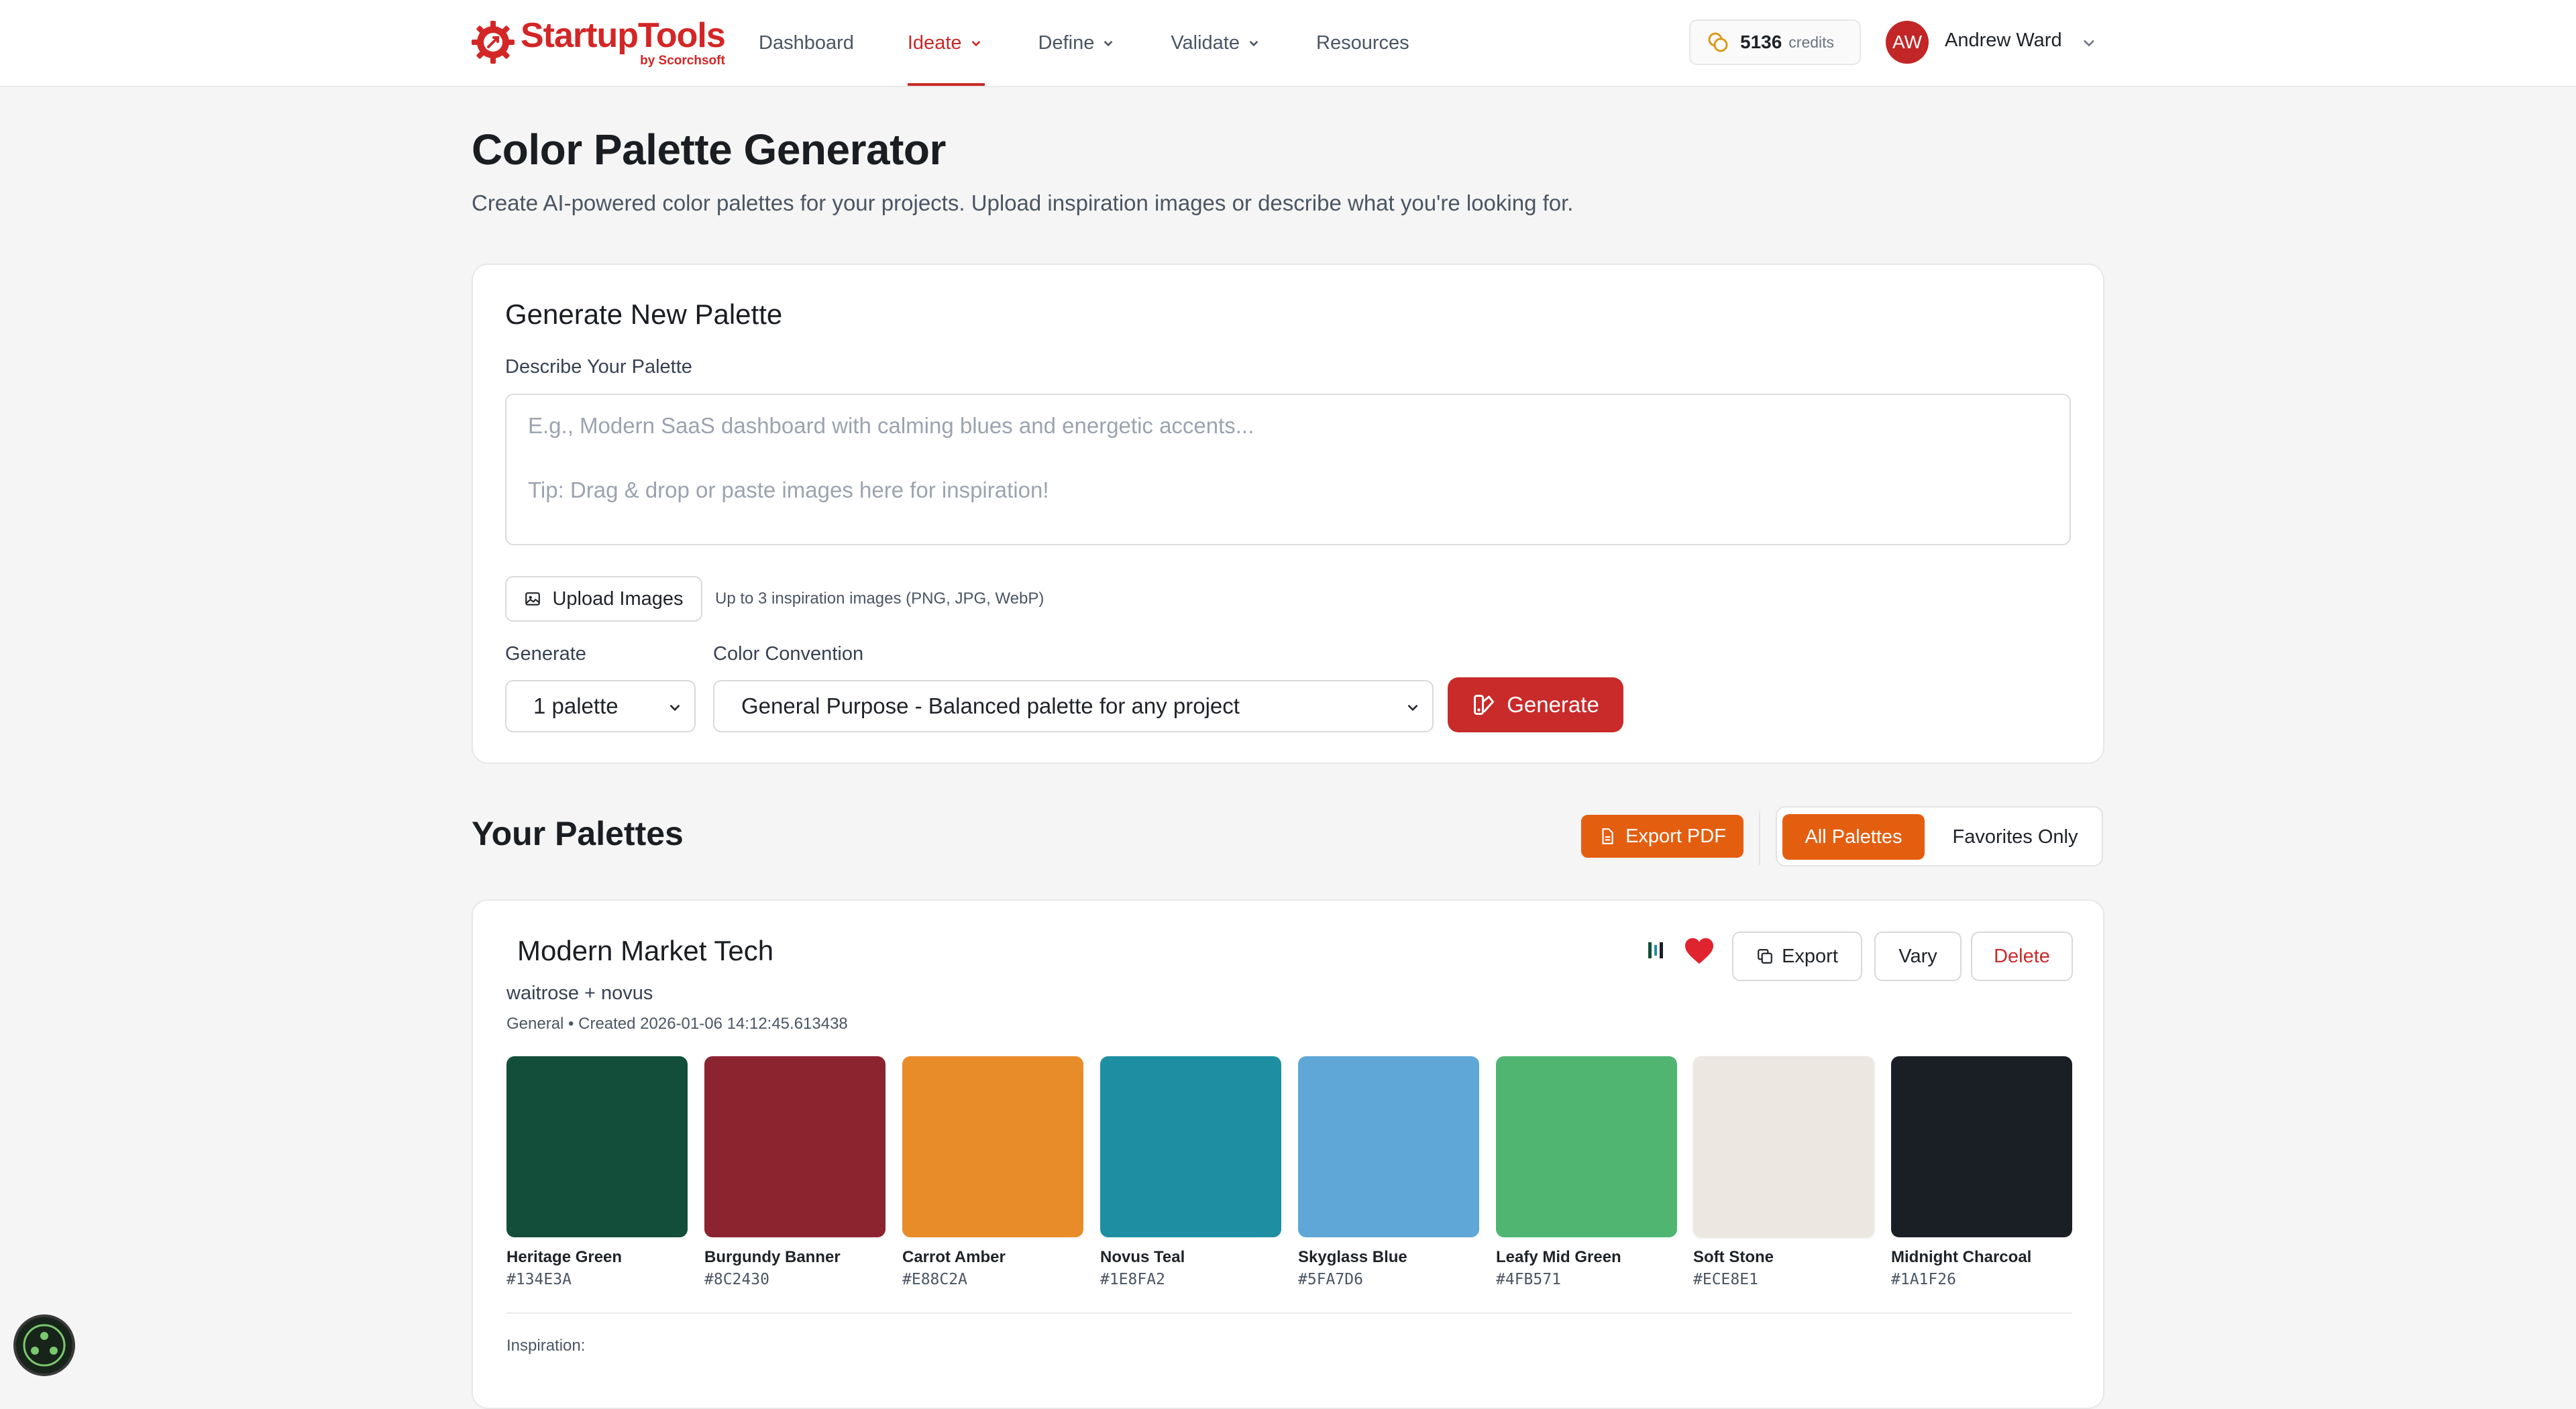  What do you see at coordinates (1558, 1257) in the screenshot?
I see `swatch-name: Leafy Mid Green` at bounding box center [1558, 1257].